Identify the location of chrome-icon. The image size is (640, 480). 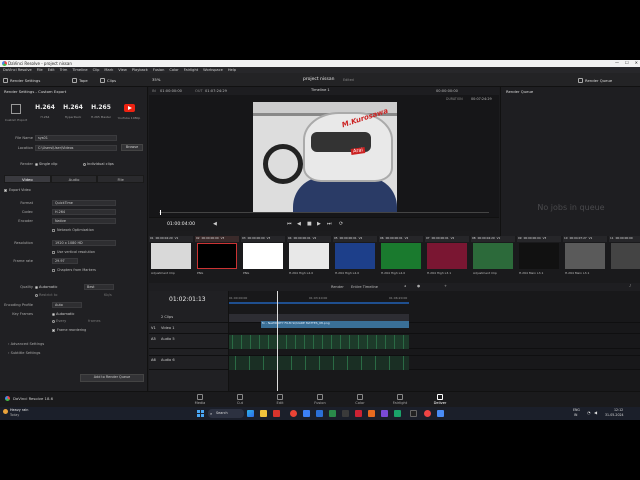
(293, 413).